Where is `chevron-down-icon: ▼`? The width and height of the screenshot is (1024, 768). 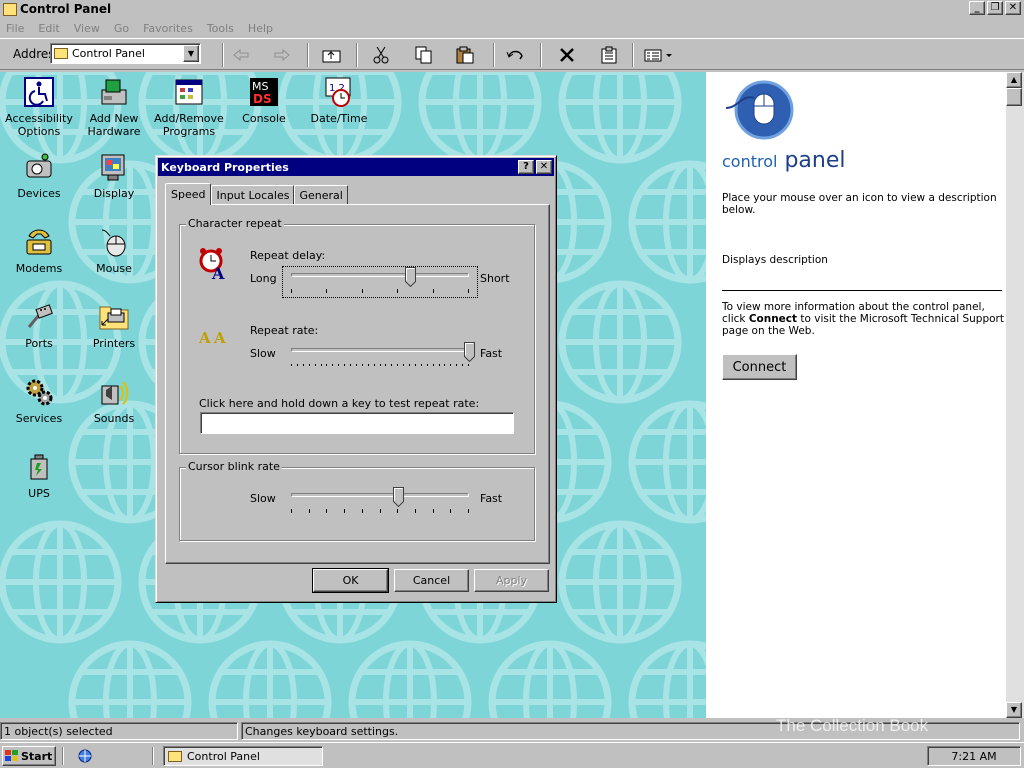
chevron-down-icon: ▼ is located at coordinates (191, 53).